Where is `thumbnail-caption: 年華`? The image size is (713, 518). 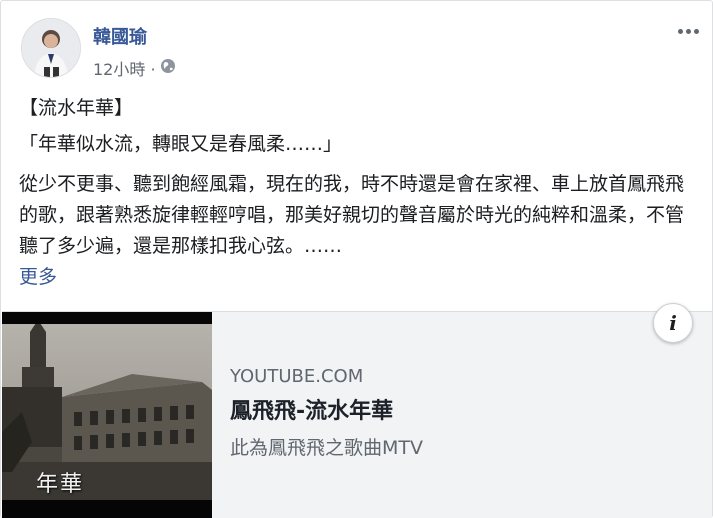 thumbnail-caption: 年華 is located at coordinates (60, 484).